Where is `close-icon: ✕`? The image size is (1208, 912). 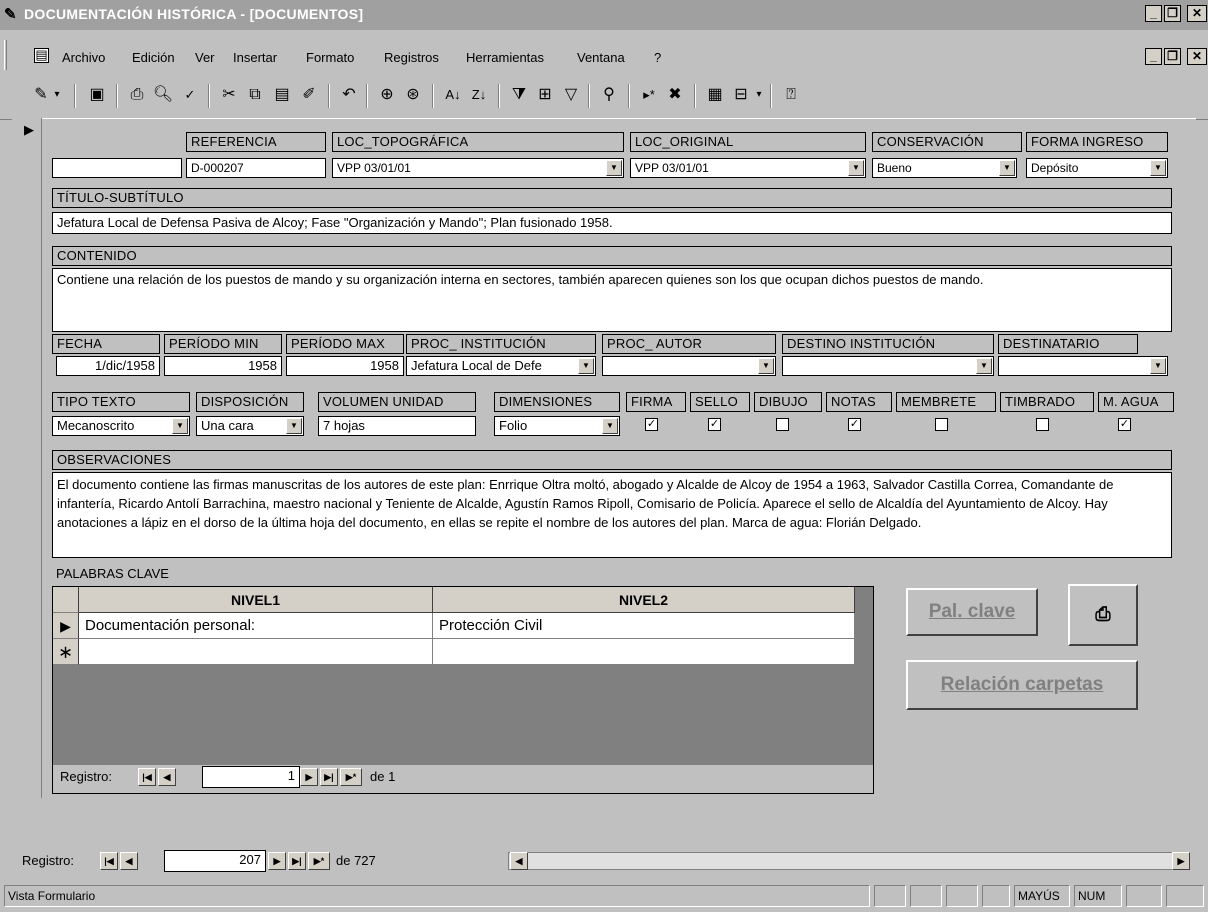 close-icon: ✕ is located at coordinates (1197, 13).